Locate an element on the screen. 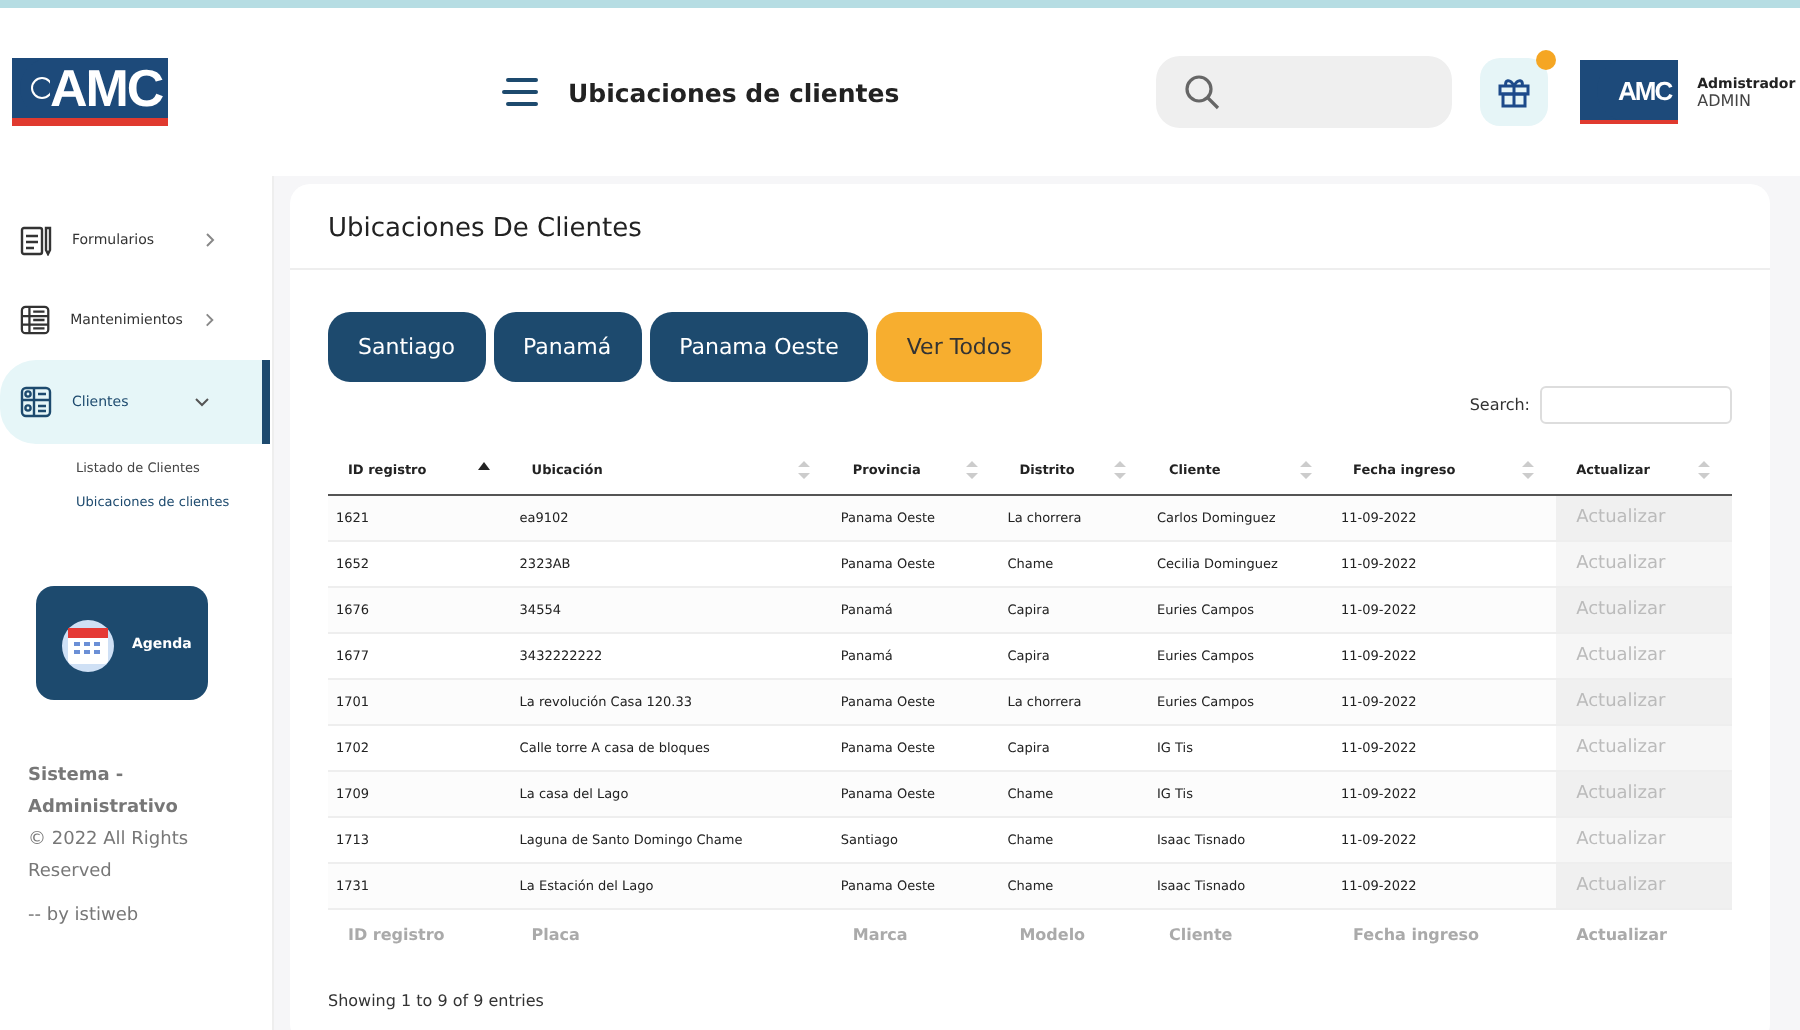 The image size is (1800, 1030). search-input is located at coordinates (1636, 405).